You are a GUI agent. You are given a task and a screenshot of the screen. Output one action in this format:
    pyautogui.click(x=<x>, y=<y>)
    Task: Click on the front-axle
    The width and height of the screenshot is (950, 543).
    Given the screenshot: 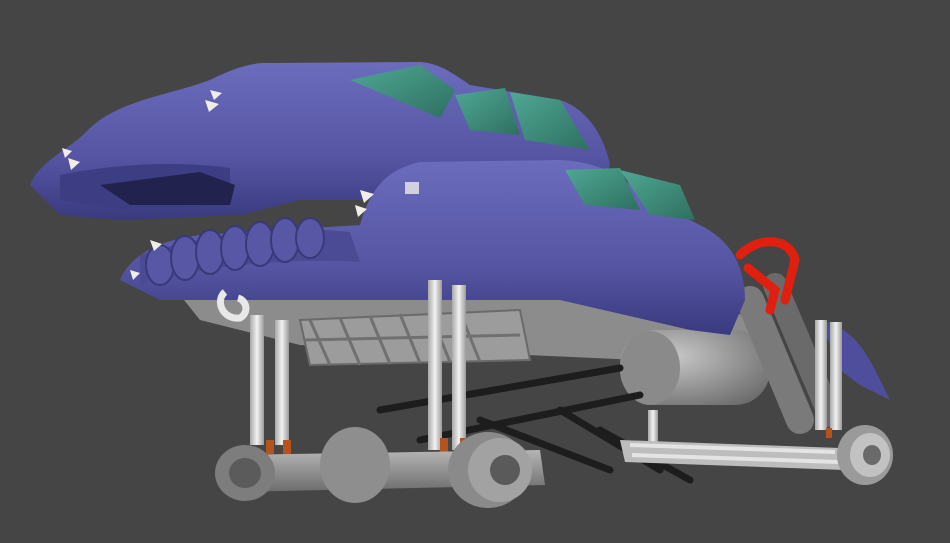 What is the action you would take?
    pyautogui.click(x=756, y=455)
    